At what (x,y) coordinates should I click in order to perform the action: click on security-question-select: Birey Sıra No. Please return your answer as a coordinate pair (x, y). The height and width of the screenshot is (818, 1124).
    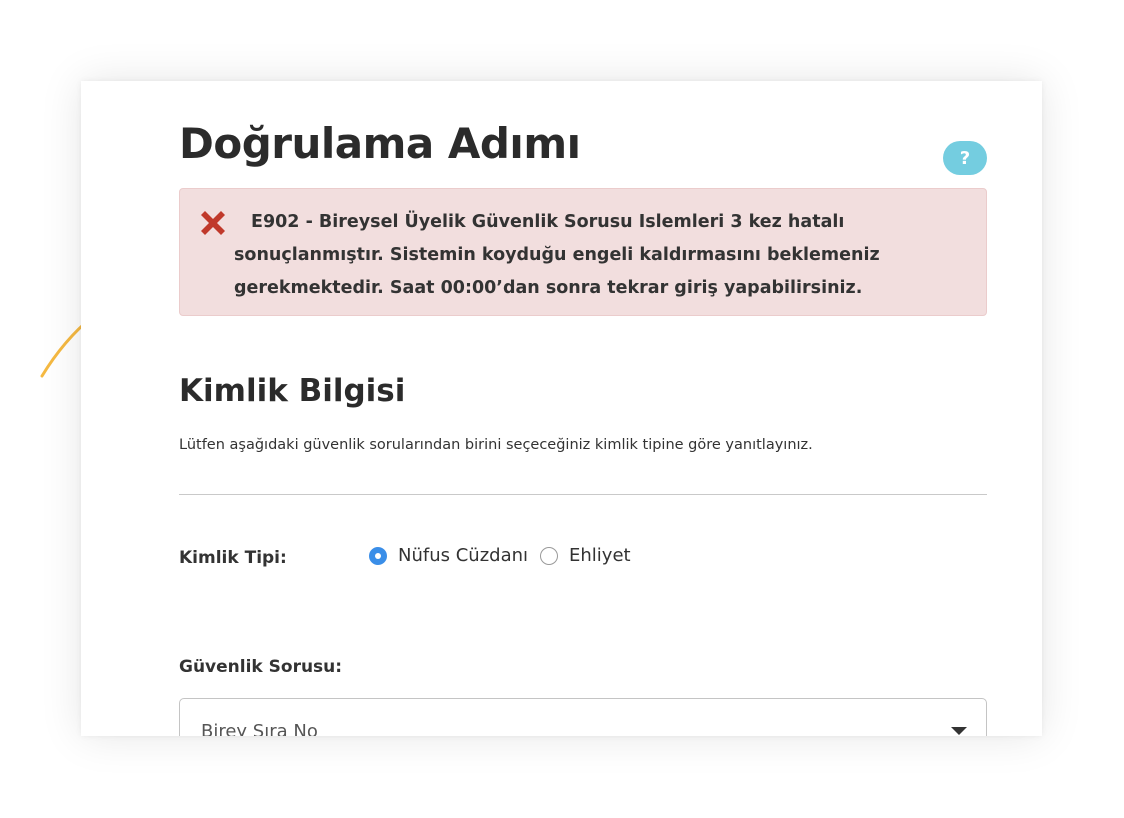
    Looking at the image, I should click on (583, 717).